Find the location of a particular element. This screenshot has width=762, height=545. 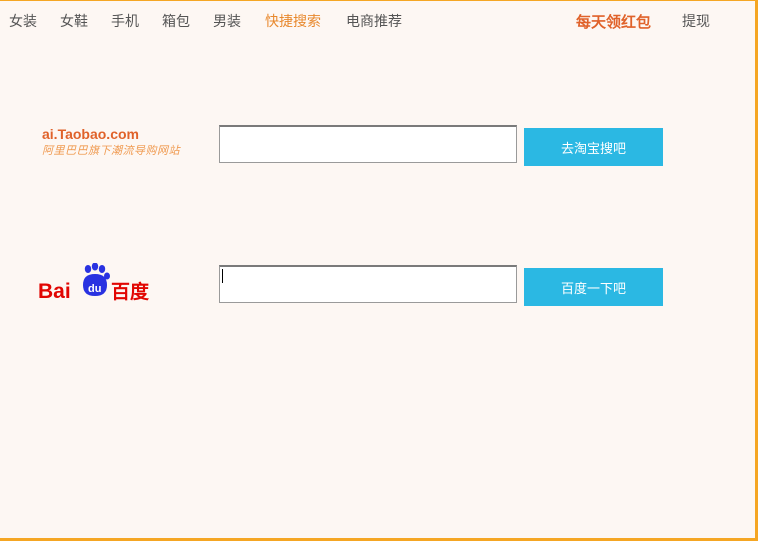

baidu-logo: Bai du 百度 is located at coordinates (103, 284).